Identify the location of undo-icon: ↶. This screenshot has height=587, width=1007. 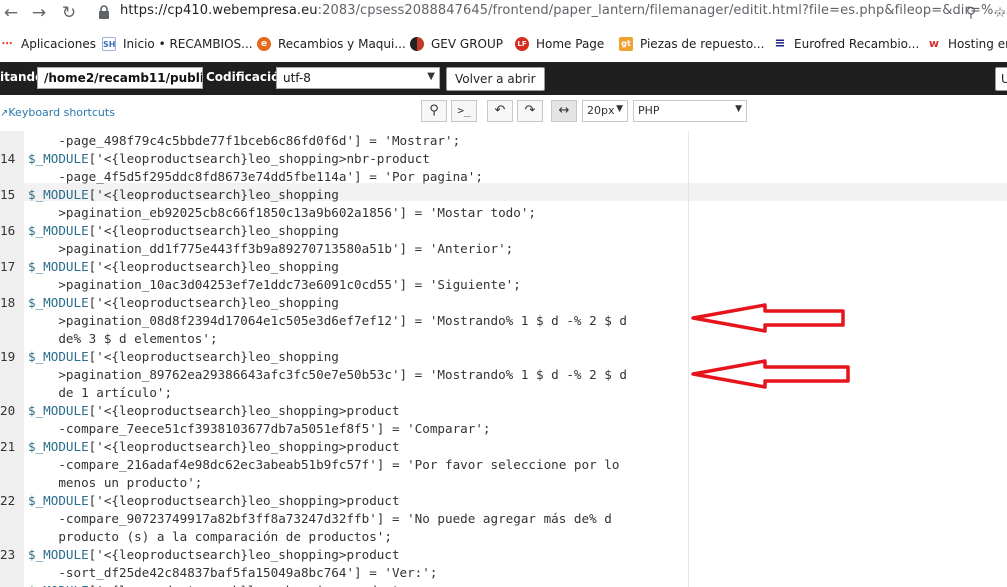
(500, 111).